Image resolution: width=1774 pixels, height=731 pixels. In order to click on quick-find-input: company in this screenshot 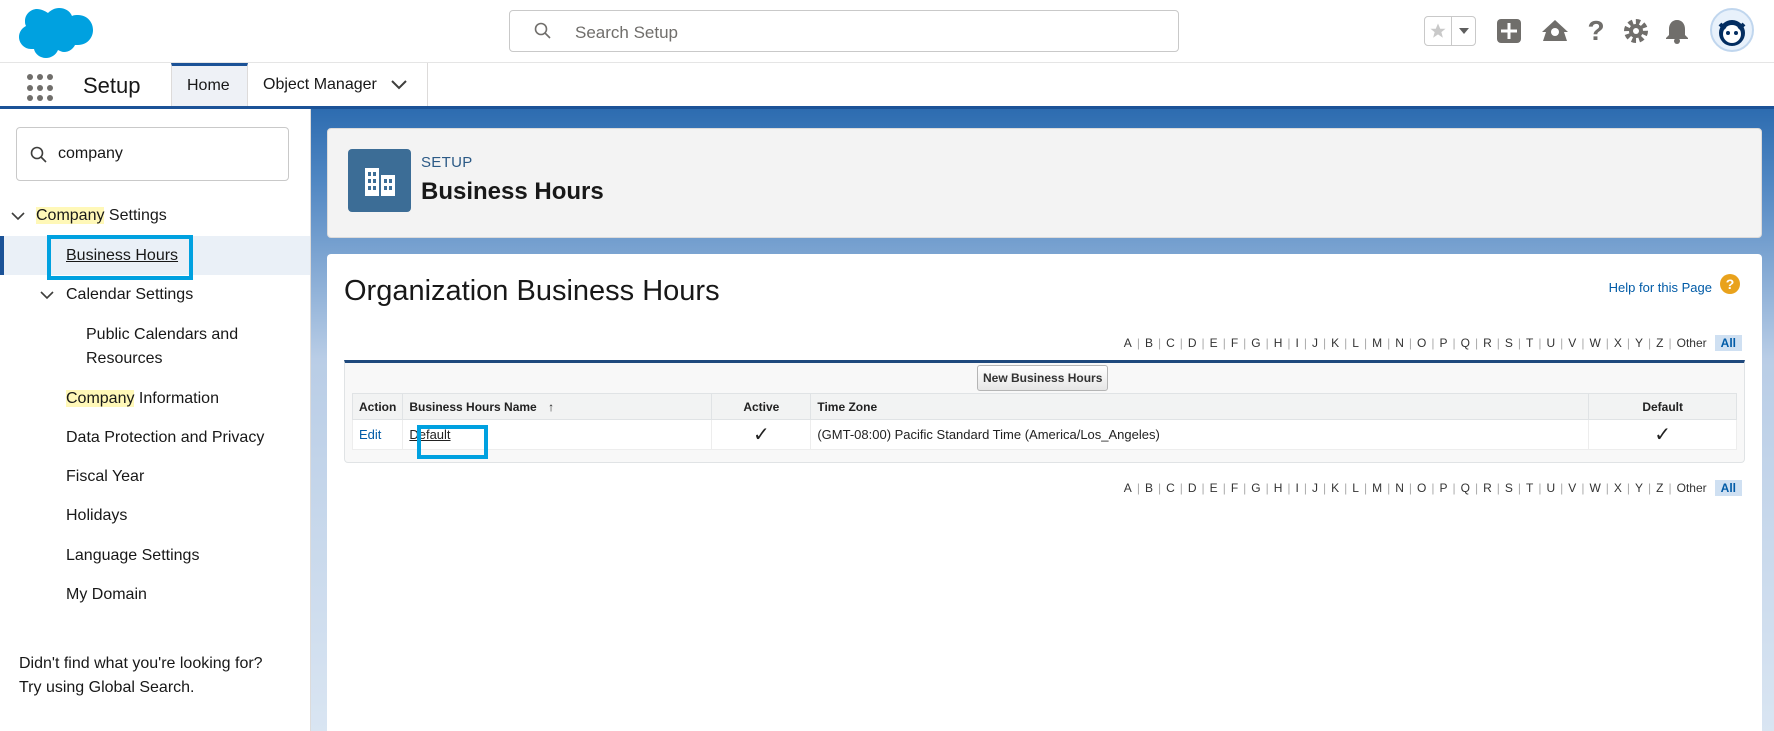, I will do `click(152, 154)`.